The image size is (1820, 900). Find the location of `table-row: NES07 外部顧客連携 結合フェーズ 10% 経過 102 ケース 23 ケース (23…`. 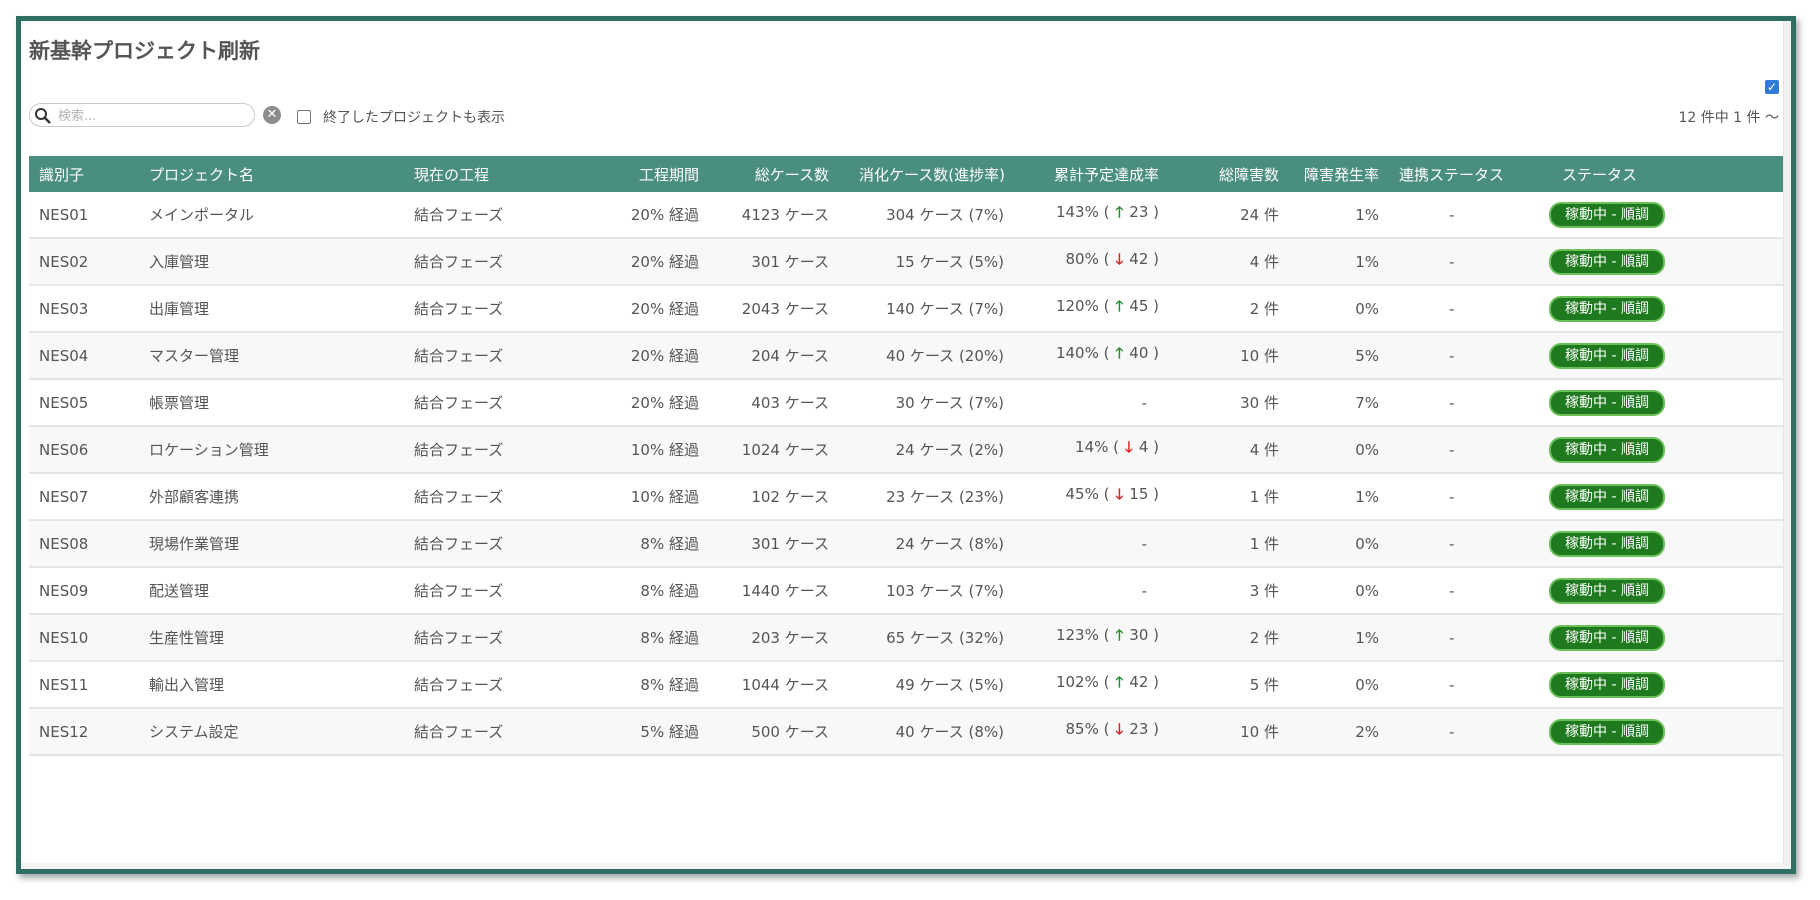

table-row: NES07 外部顧客連携 結合フェーズ 10% 経過 102 ケース 23 ケース (23… is located at coordinates (907, 497).